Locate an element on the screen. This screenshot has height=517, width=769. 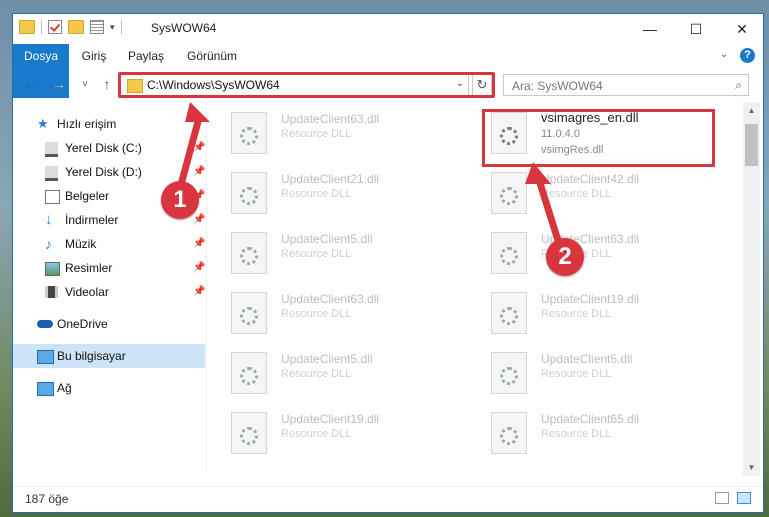
annotation-badge-2: 2 is located at coordinates (565, 257).